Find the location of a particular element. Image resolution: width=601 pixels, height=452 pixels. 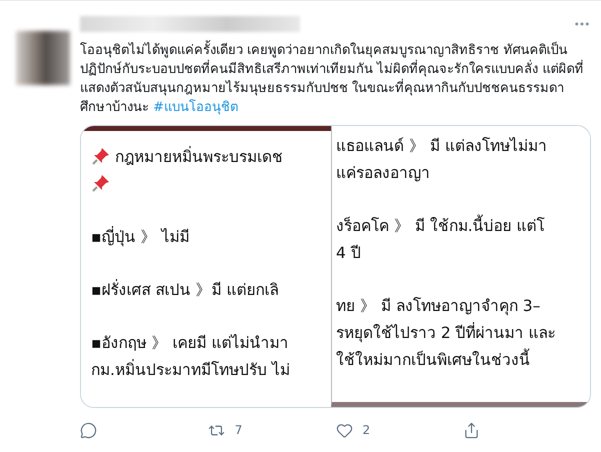

image-text: กฎหมายหมิ่นพระบรมเดช is located at coordinates (199, 156).